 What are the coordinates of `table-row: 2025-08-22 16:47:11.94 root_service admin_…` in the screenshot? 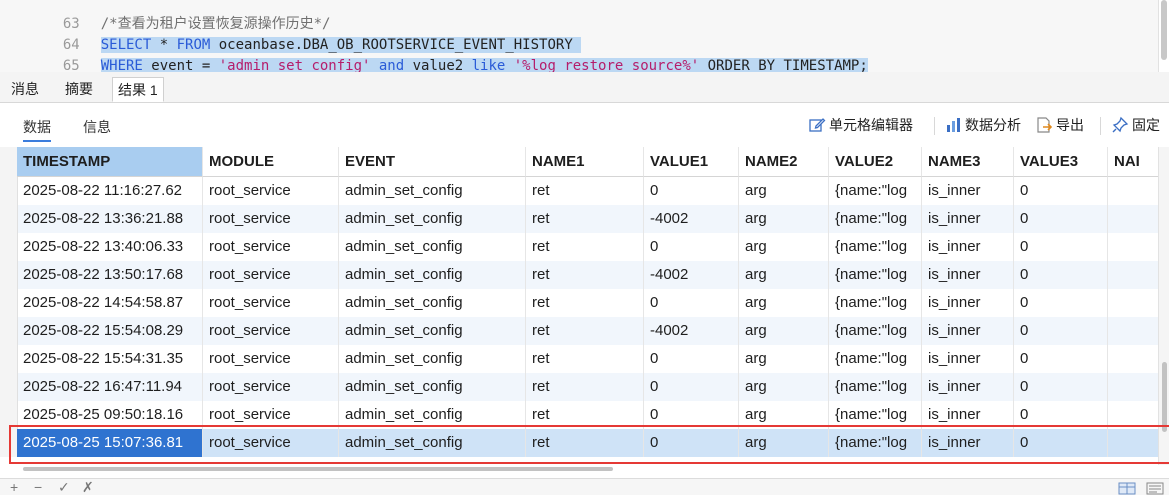 It's located at (579, 387).